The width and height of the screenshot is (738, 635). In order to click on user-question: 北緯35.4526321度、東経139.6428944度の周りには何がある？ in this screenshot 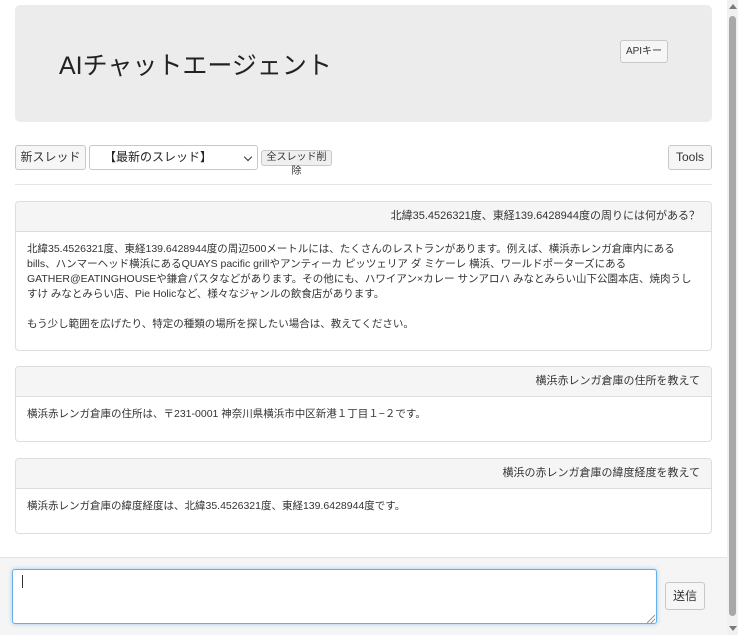, I will do `click(363, 217)`.